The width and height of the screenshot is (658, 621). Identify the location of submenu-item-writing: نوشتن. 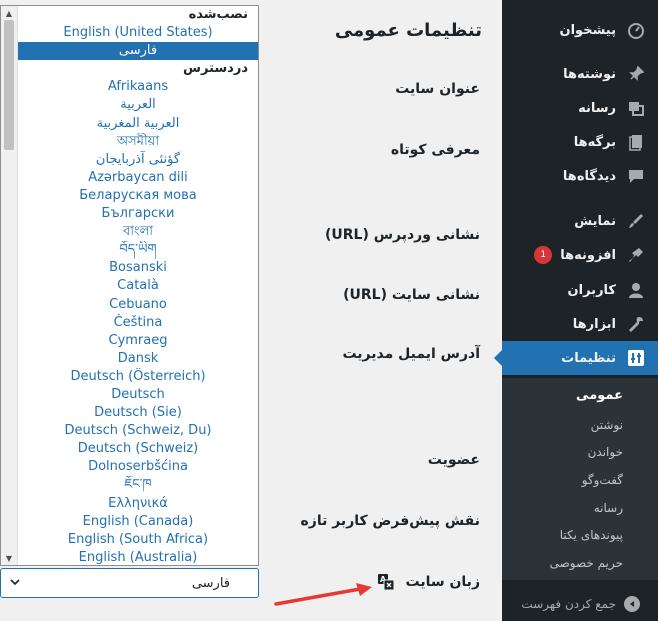
(580, 425).